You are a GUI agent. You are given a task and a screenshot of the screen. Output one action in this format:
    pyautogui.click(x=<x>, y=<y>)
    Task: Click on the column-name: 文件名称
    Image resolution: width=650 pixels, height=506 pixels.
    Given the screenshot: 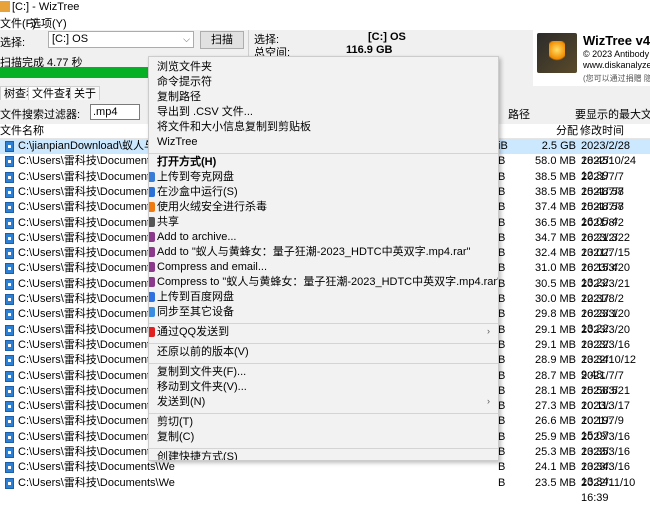 What is the action you would take?
    pyautogui.click(x=22, y=131)
    